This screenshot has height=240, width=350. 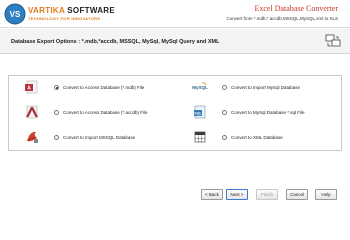 I want to click on svg-text: A, so click(x=29, y=89).